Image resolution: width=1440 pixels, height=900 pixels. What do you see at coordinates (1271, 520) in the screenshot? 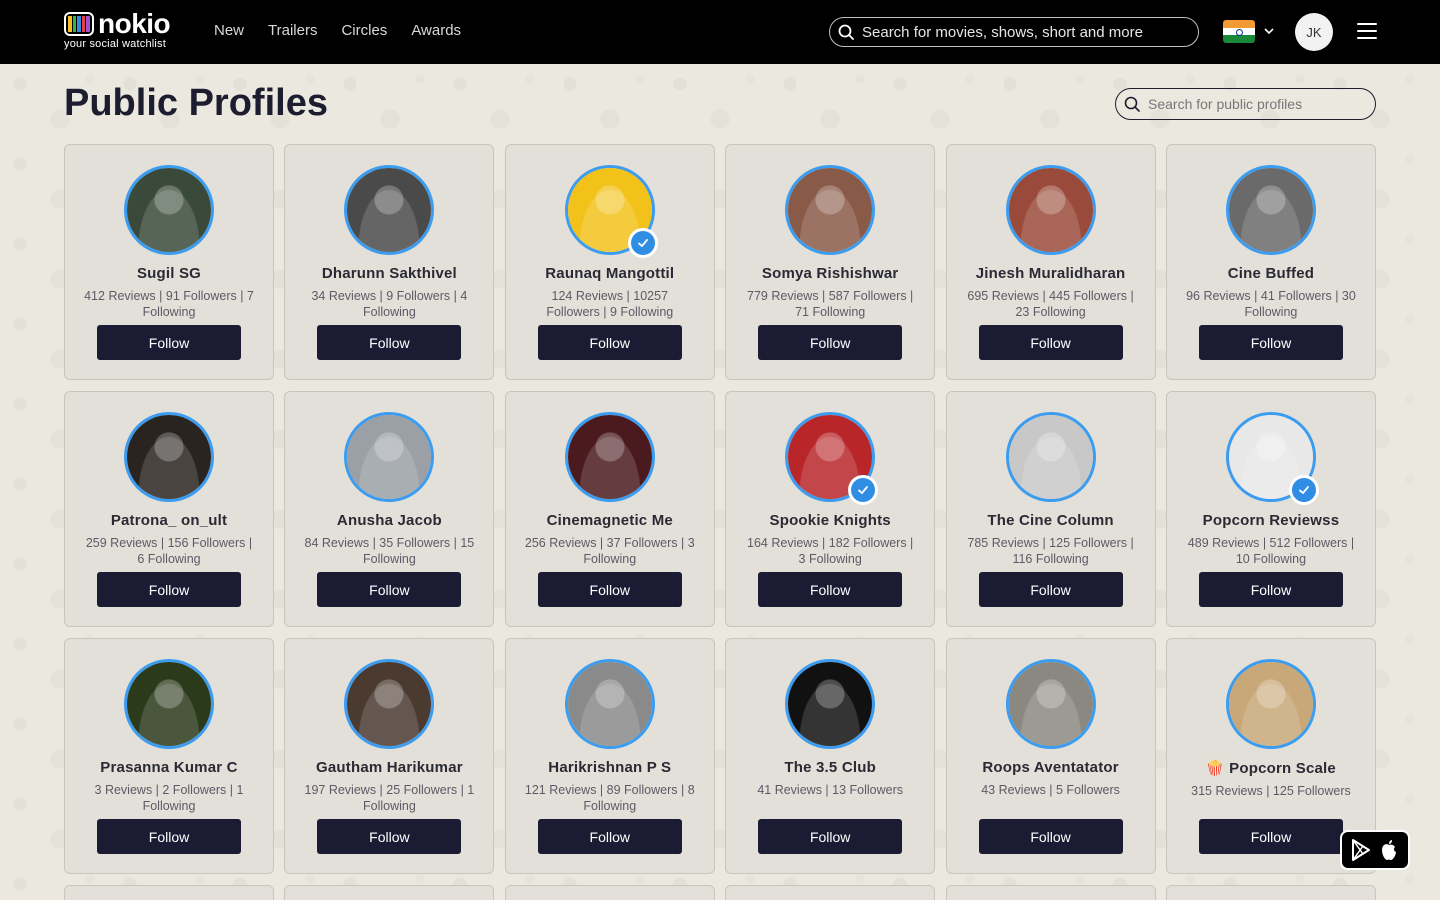
I see `profile-name: Popcorn Reviewss` at bounding box center [1271, 520].